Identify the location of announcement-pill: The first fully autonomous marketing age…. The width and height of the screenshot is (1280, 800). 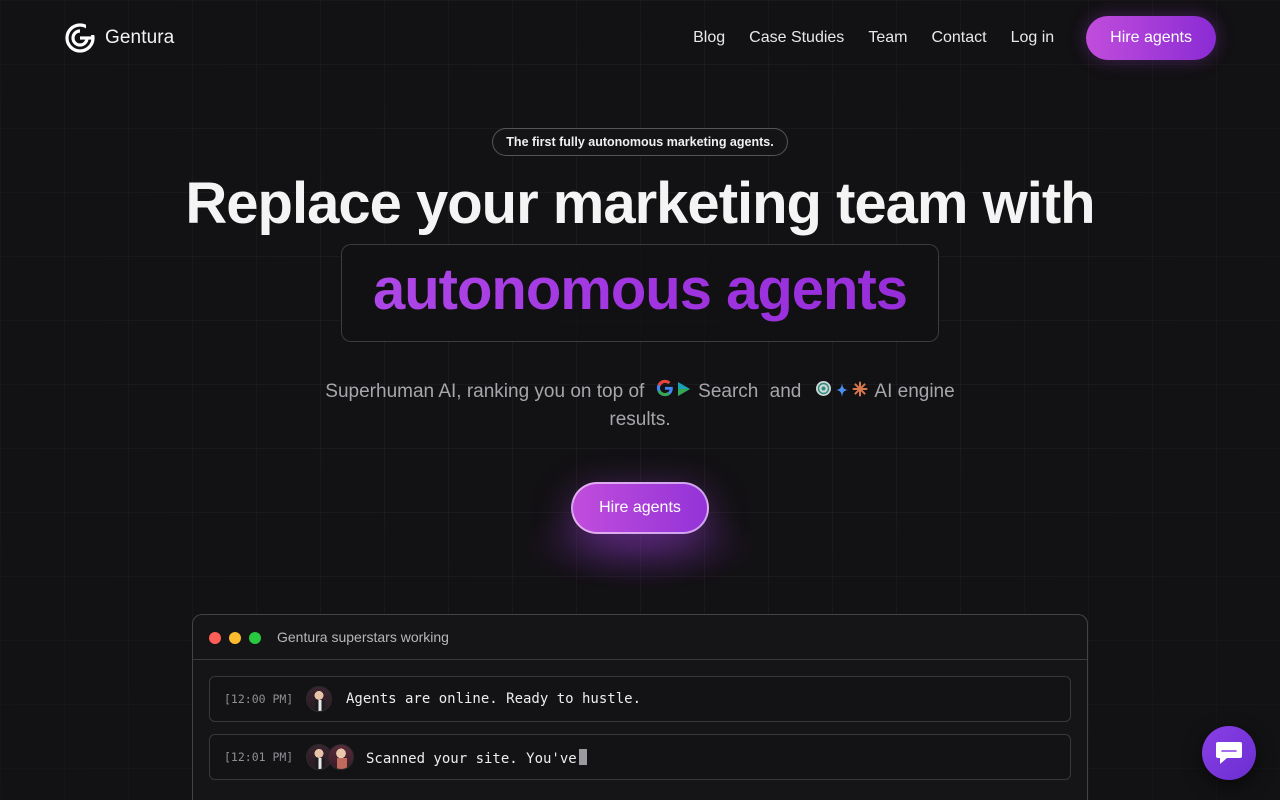
(640, 142).